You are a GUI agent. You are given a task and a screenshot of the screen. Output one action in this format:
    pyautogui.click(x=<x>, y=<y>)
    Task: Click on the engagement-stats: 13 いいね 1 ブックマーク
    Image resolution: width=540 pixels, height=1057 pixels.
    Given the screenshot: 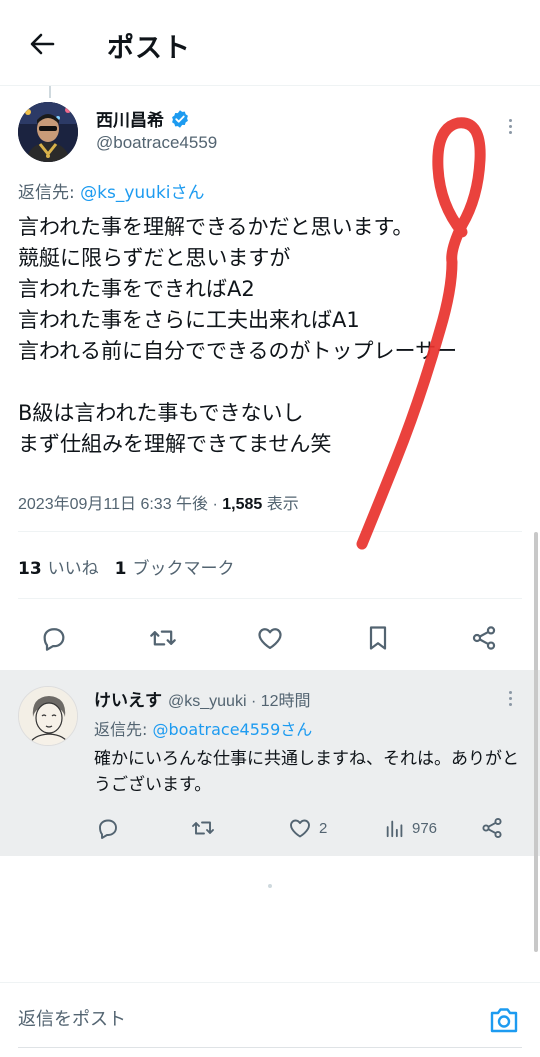 What is the action you would take?
    pyautogui.click(x=126, y=566)
    